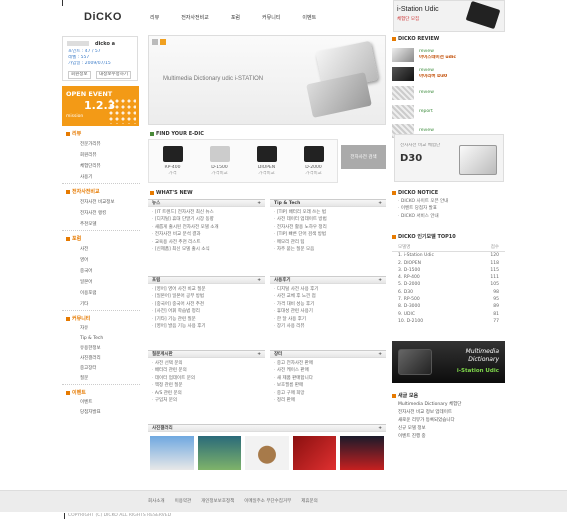 The width and height of the screenshot is (567, 519). I want to click on notice-item: DICKO 서비스 안내, so click(451, 216).